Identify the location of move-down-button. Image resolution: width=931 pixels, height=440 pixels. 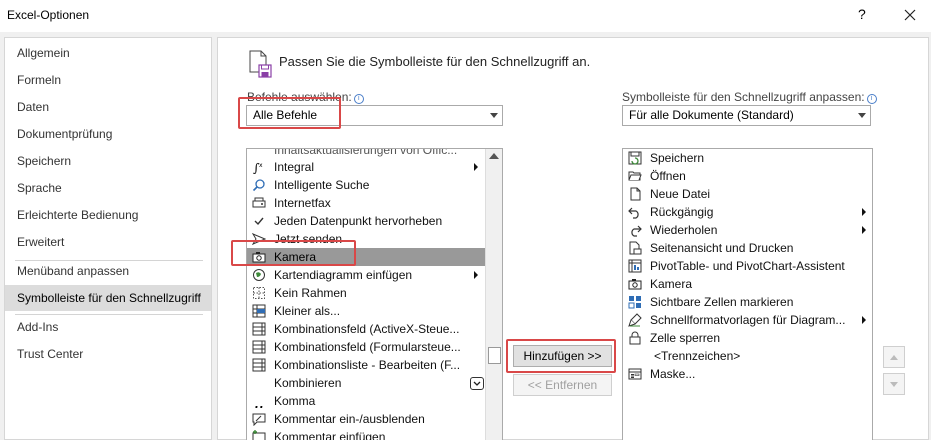
(894, 384).